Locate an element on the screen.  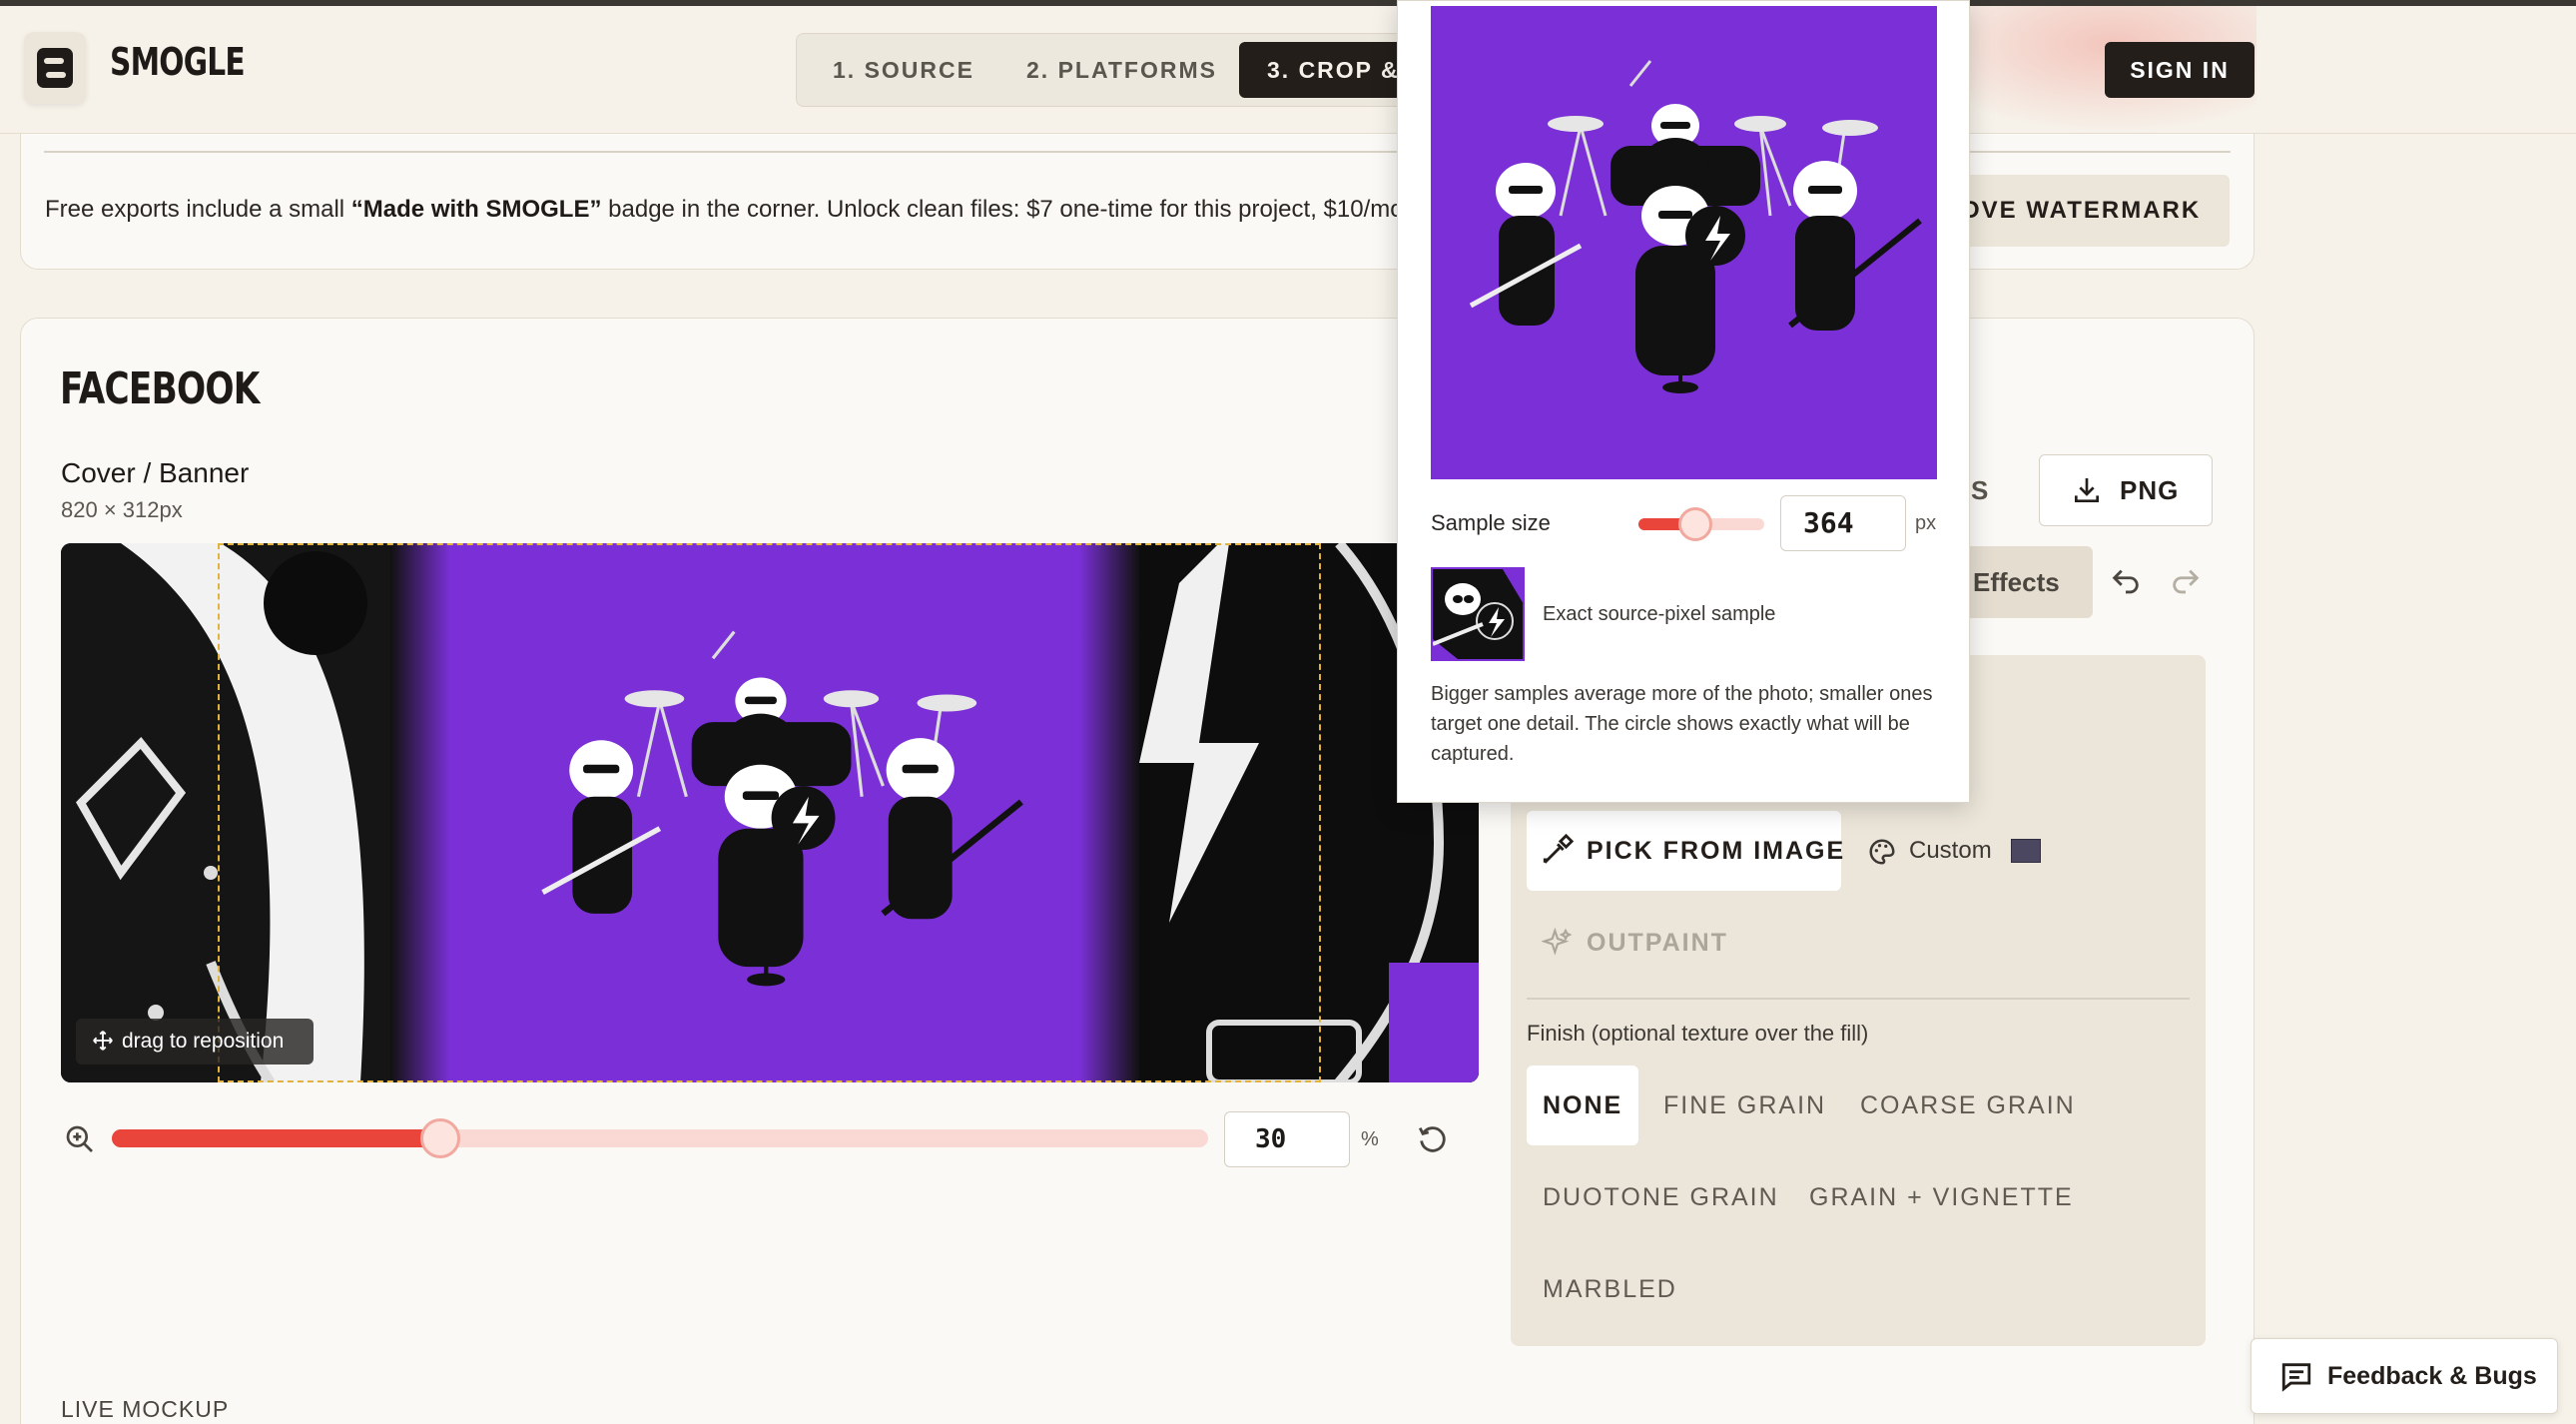
download-icon is located at coordinates (2087, 490).